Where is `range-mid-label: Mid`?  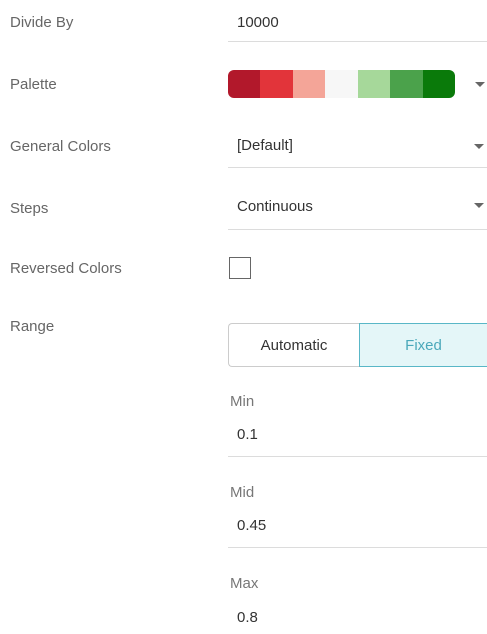 range-mid-label: Mid is located at coordinates (242, 492).